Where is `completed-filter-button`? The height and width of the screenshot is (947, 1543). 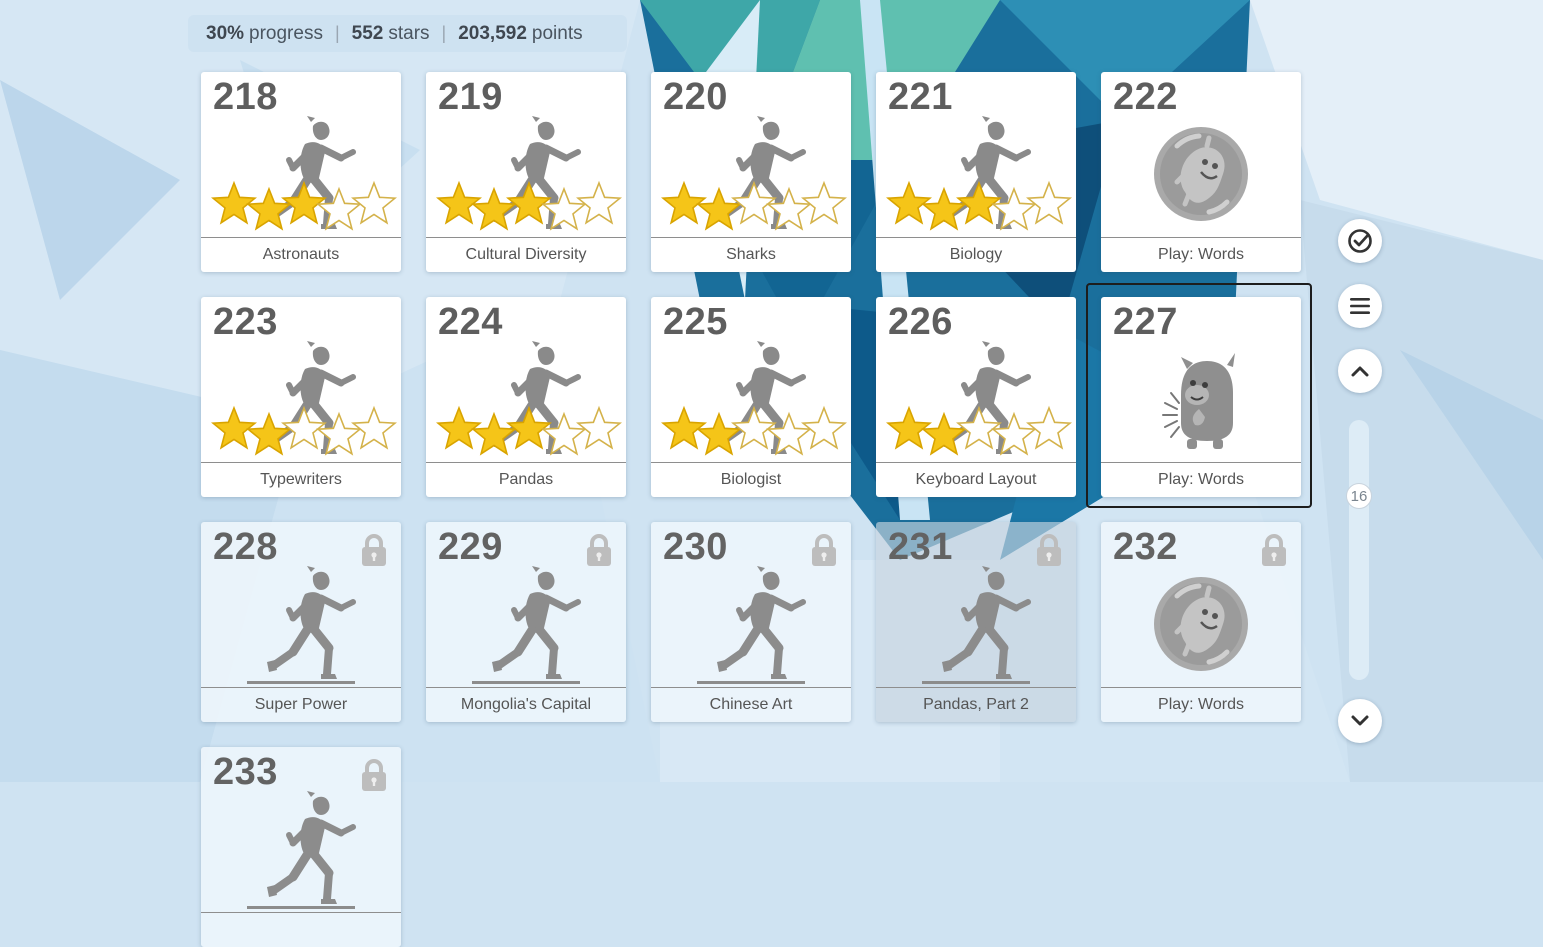
completed-filter-button is located at coordinates (1360, 241).